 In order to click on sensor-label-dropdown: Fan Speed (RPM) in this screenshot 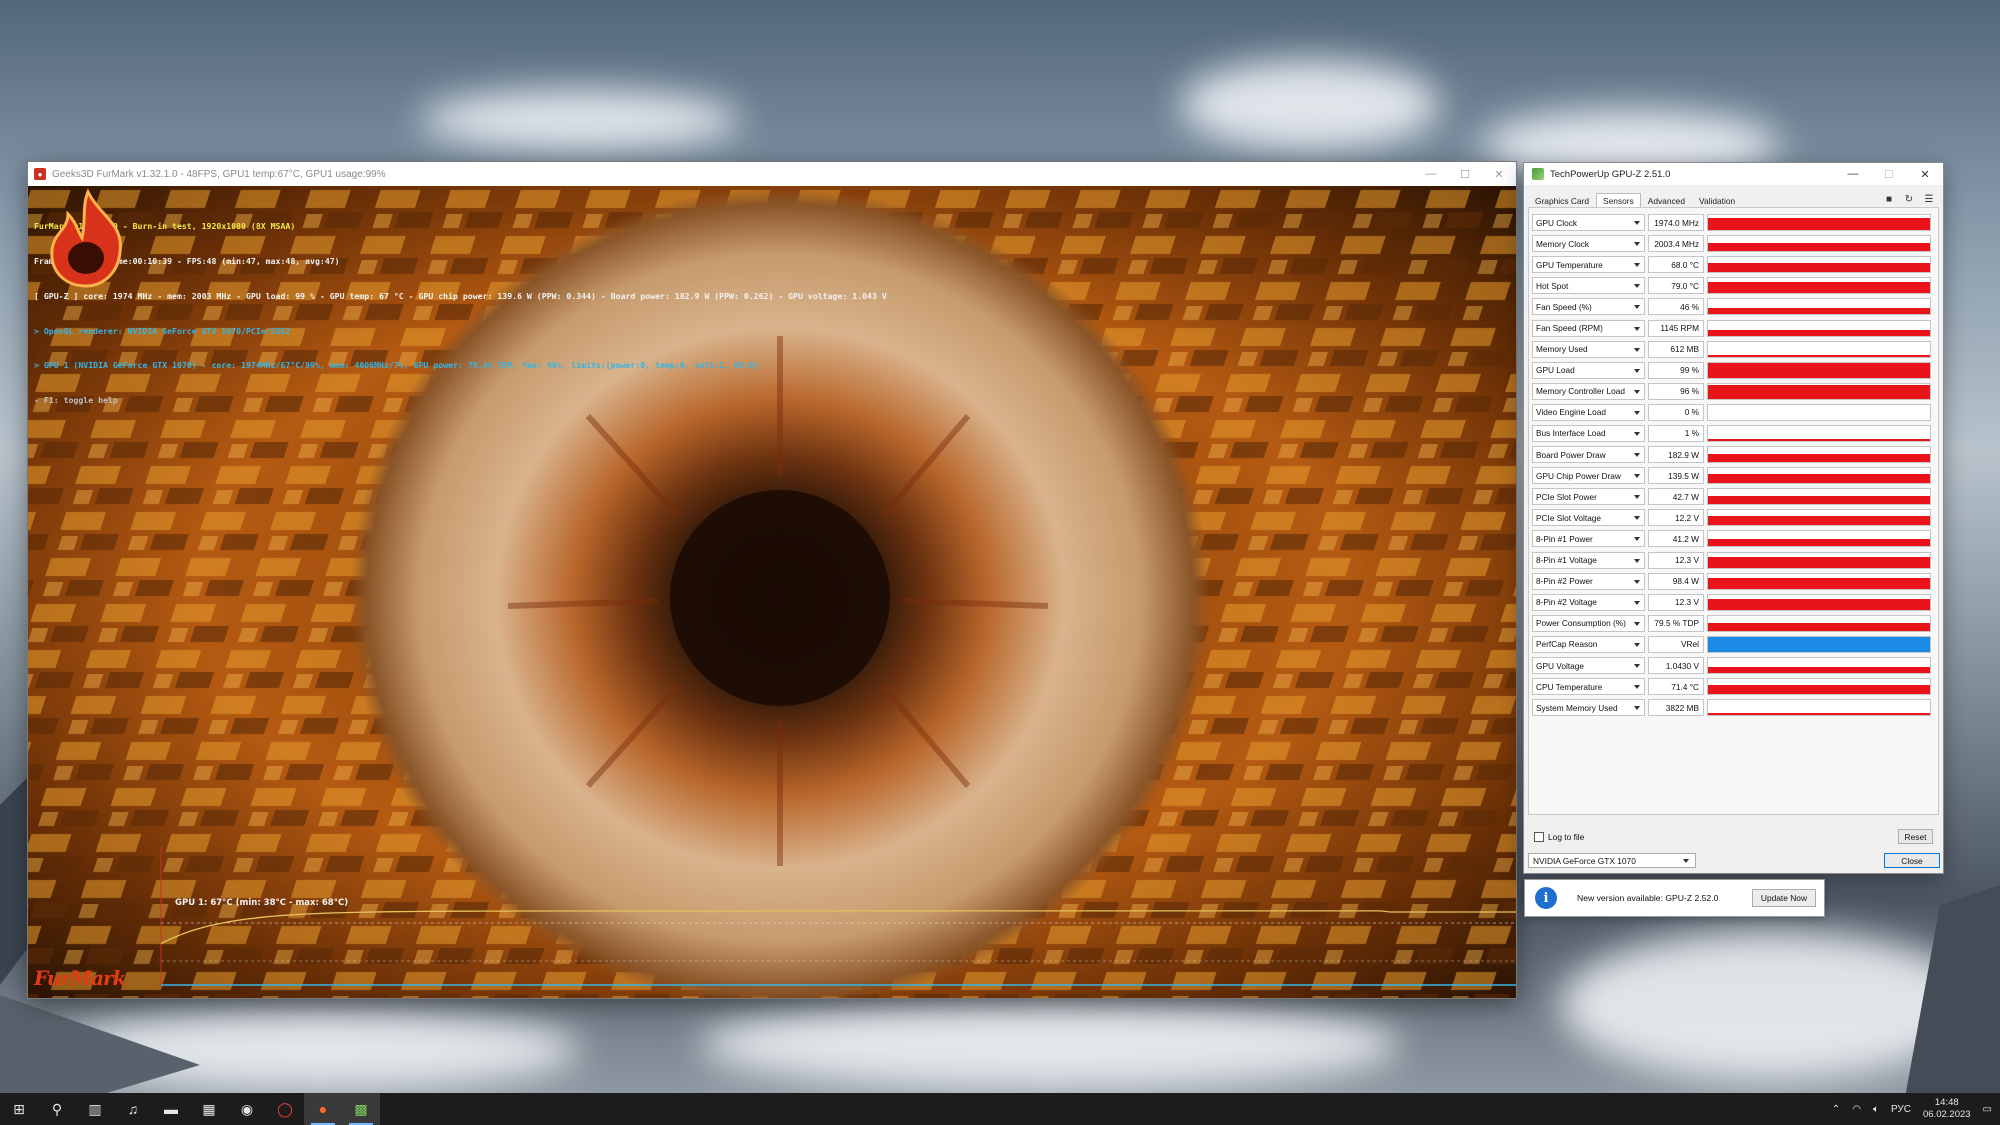, I will do `click(1588, 328)`.